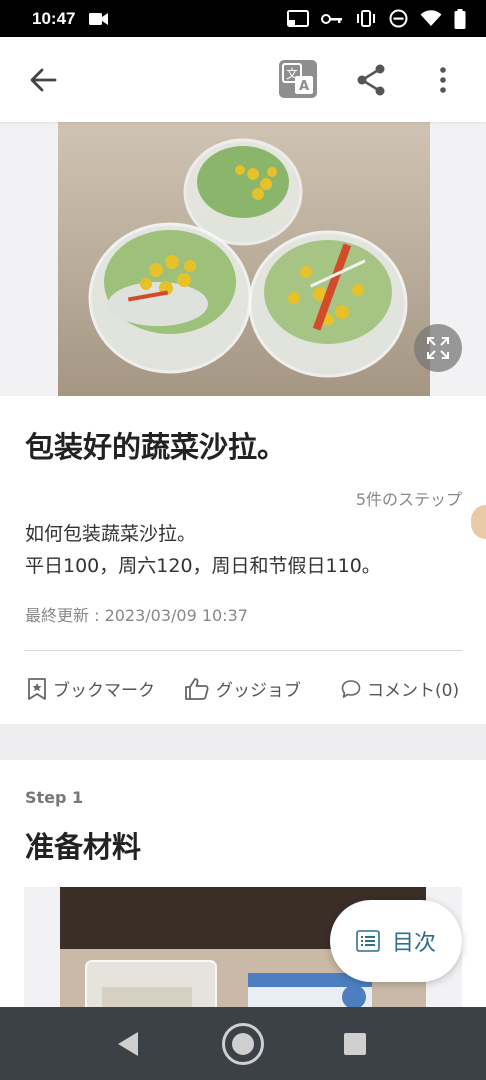 Image resolution: width=486 pixels, height=1080 pixels. I want to click on home-icon, so click(243, 1044).